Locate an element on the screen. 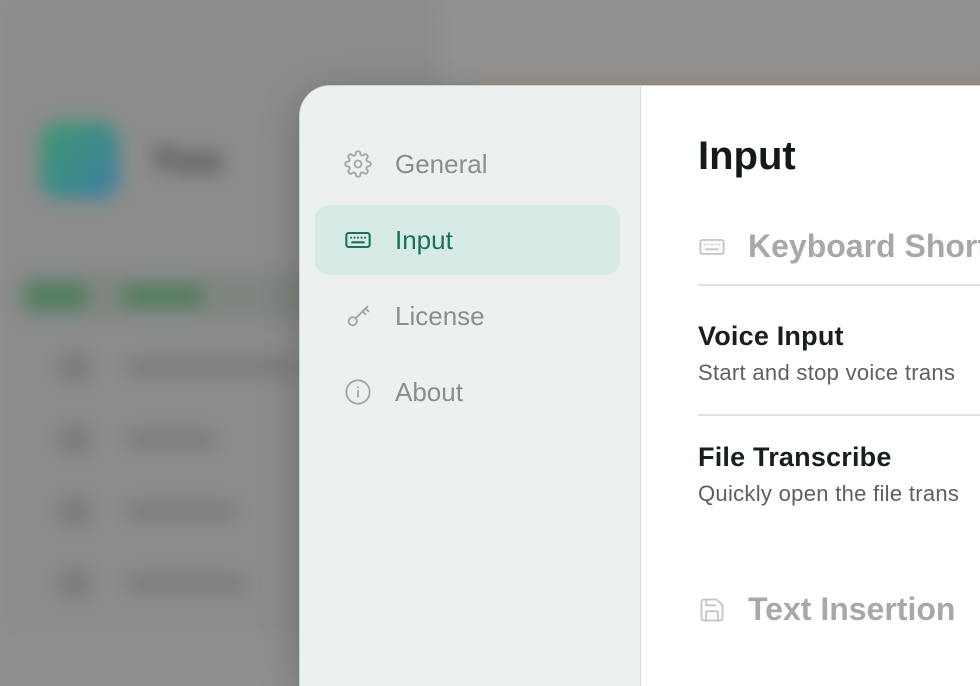 Image resolution: width=980 pixels, height=686 pixels. background-active-item is located at coordinates (168, 296).